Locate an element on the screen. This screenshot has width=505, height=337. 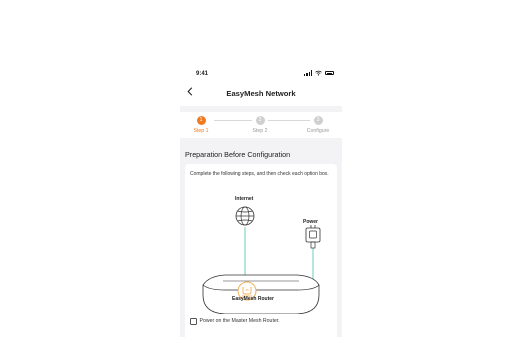
power-adapter-icon is located at coordinates (313, 237).